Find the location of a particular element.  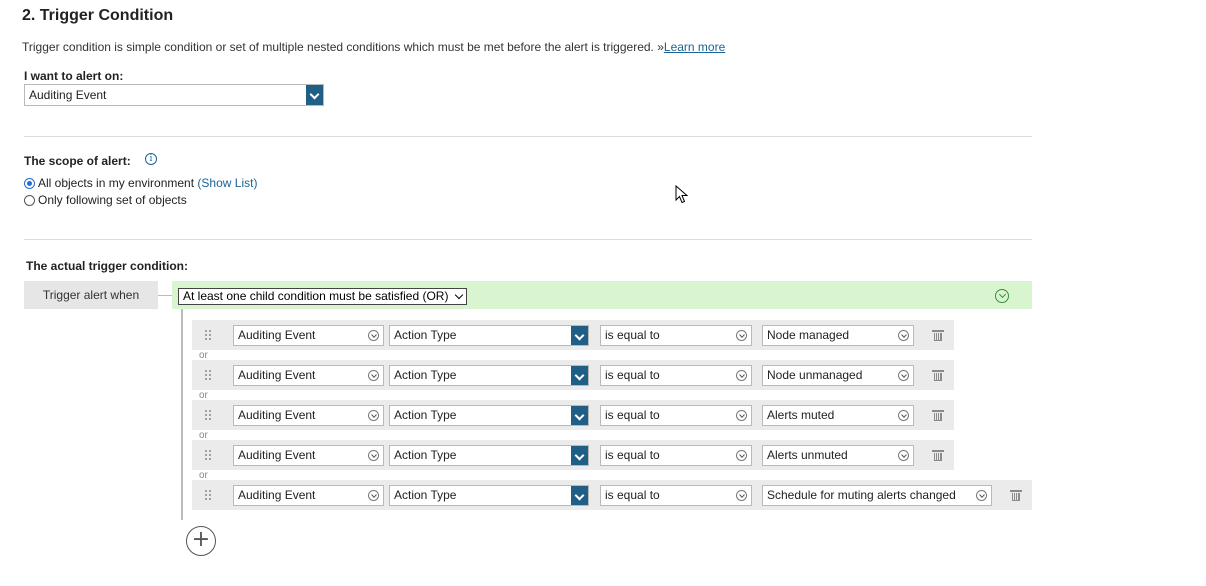

condition-value-select: Alerts muted is located at coordinates (838, 415).